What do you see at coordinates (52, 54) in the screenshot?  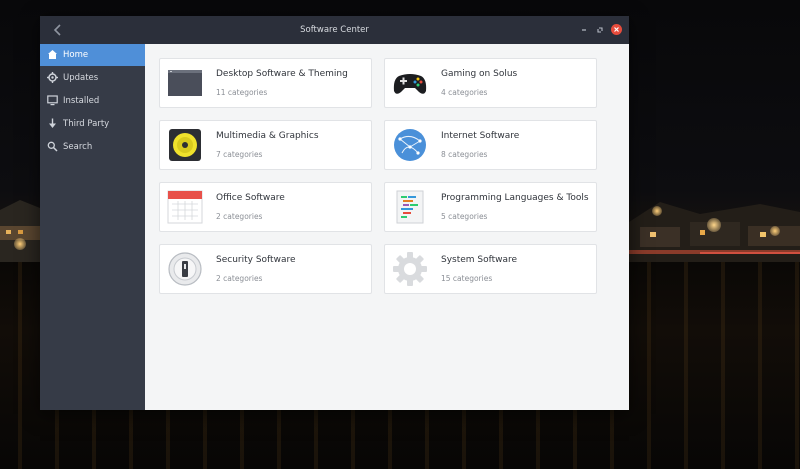 I see `home-icon` at bounding box center [52, 54].